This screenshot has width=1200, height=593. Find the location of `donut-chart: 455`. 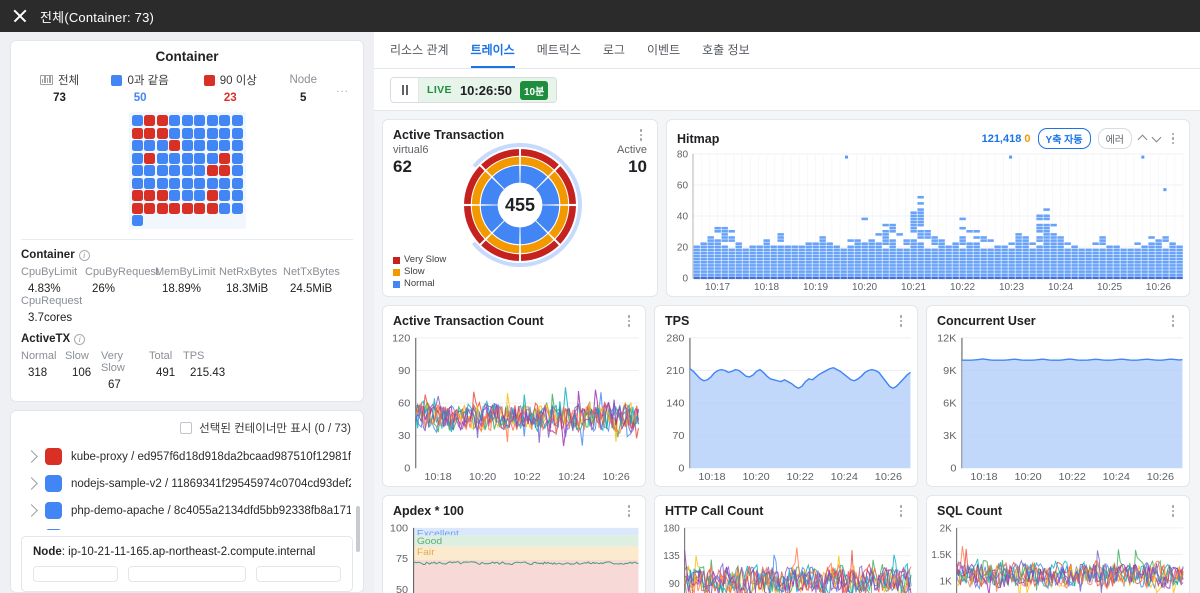

donut-chart: 455 is located at coordinates (520, 206).